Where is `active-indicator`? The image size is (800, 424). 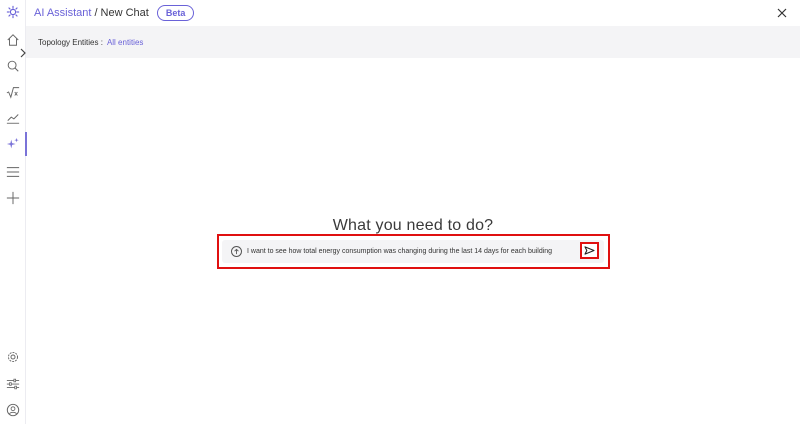
active-indicator is located at coordinates (26, 144).